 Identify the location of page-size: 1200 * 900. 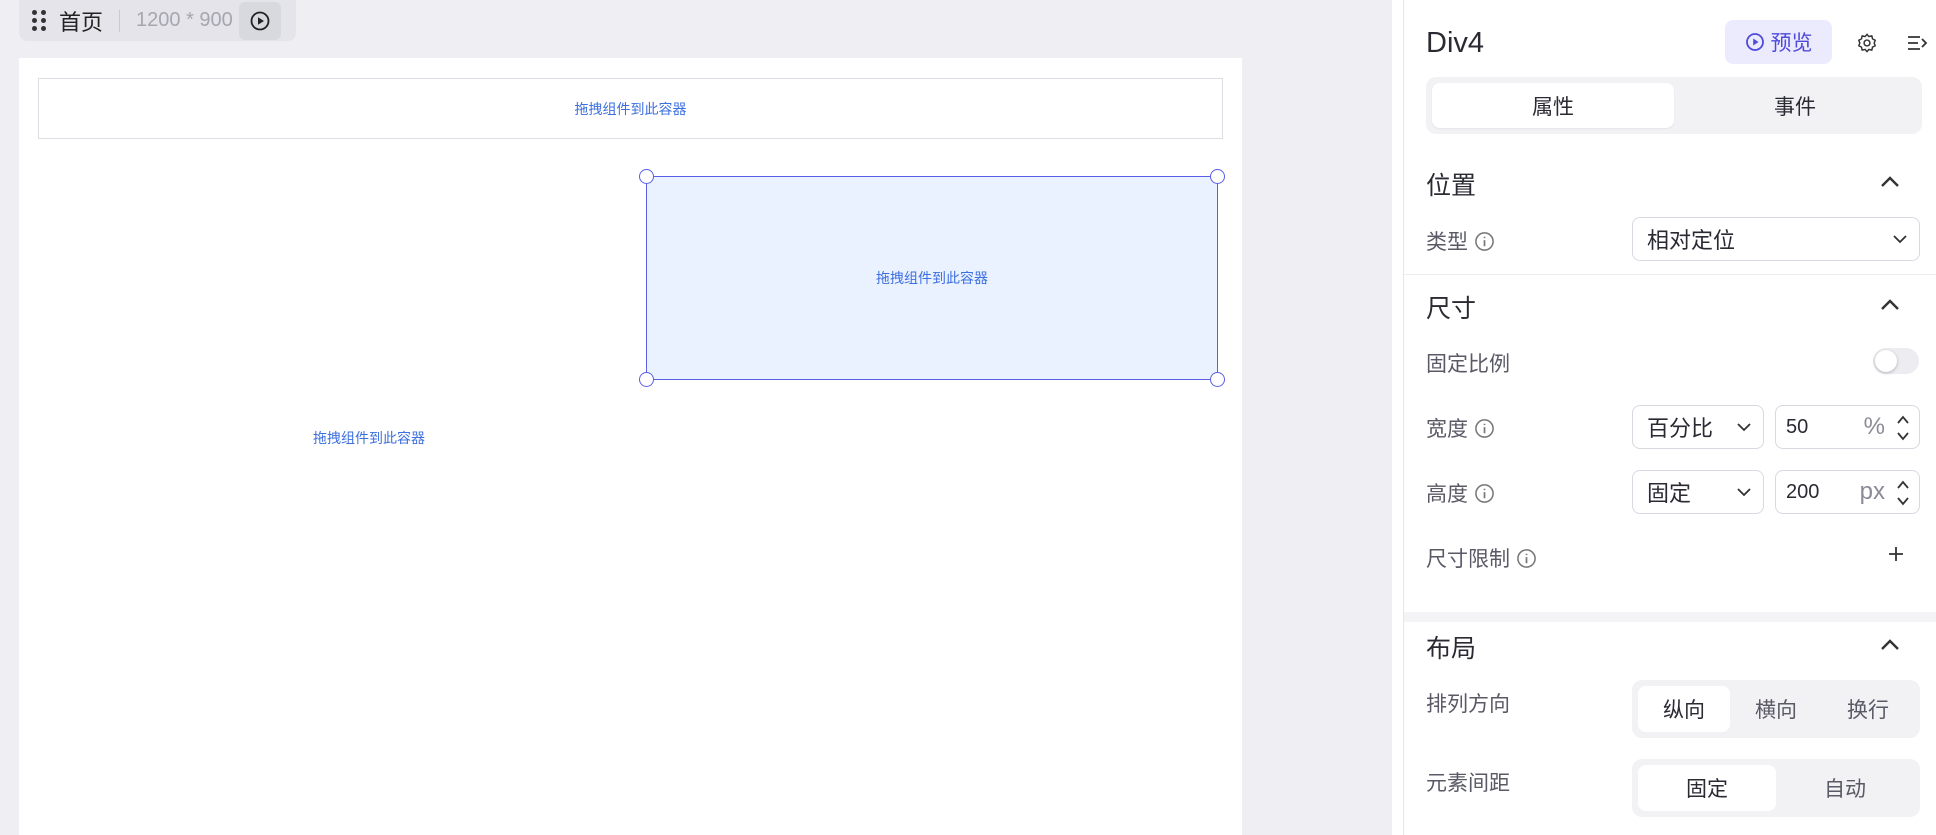
(184, 20).